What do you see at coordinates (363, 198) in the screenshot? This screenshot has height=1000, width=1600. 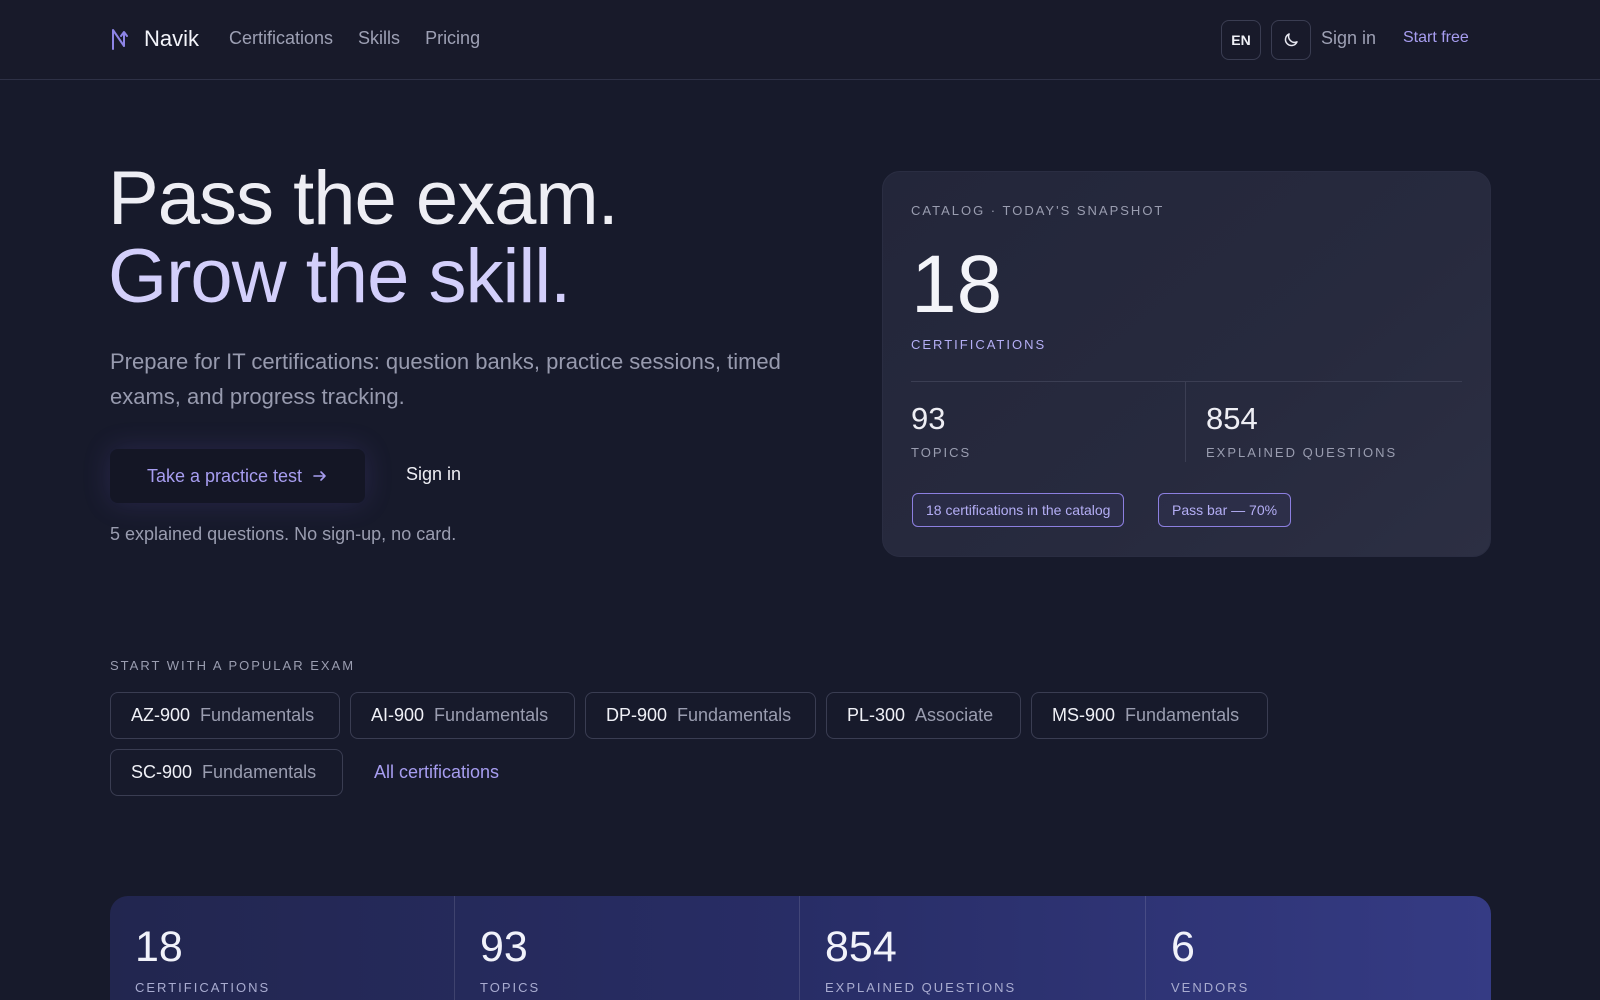 I see `hero-title-line1: Pass the exam.` at bounding box center [363, 198].